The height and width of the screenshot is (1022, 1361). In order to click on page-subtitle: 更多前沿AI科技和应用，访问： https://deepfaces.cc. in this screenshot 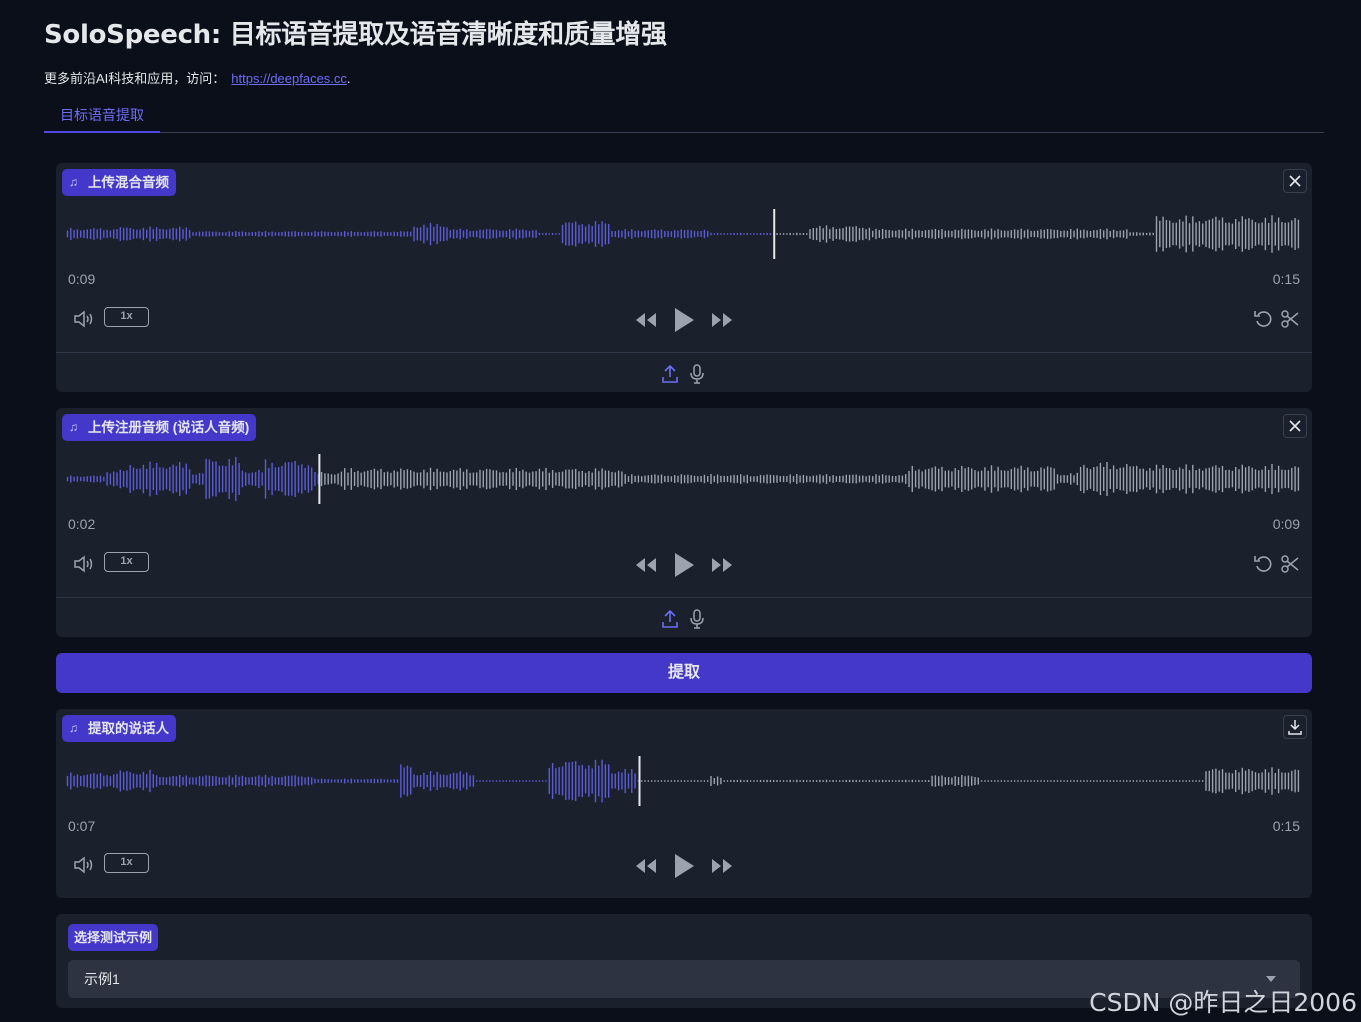, I will do `click(197, 77)`.